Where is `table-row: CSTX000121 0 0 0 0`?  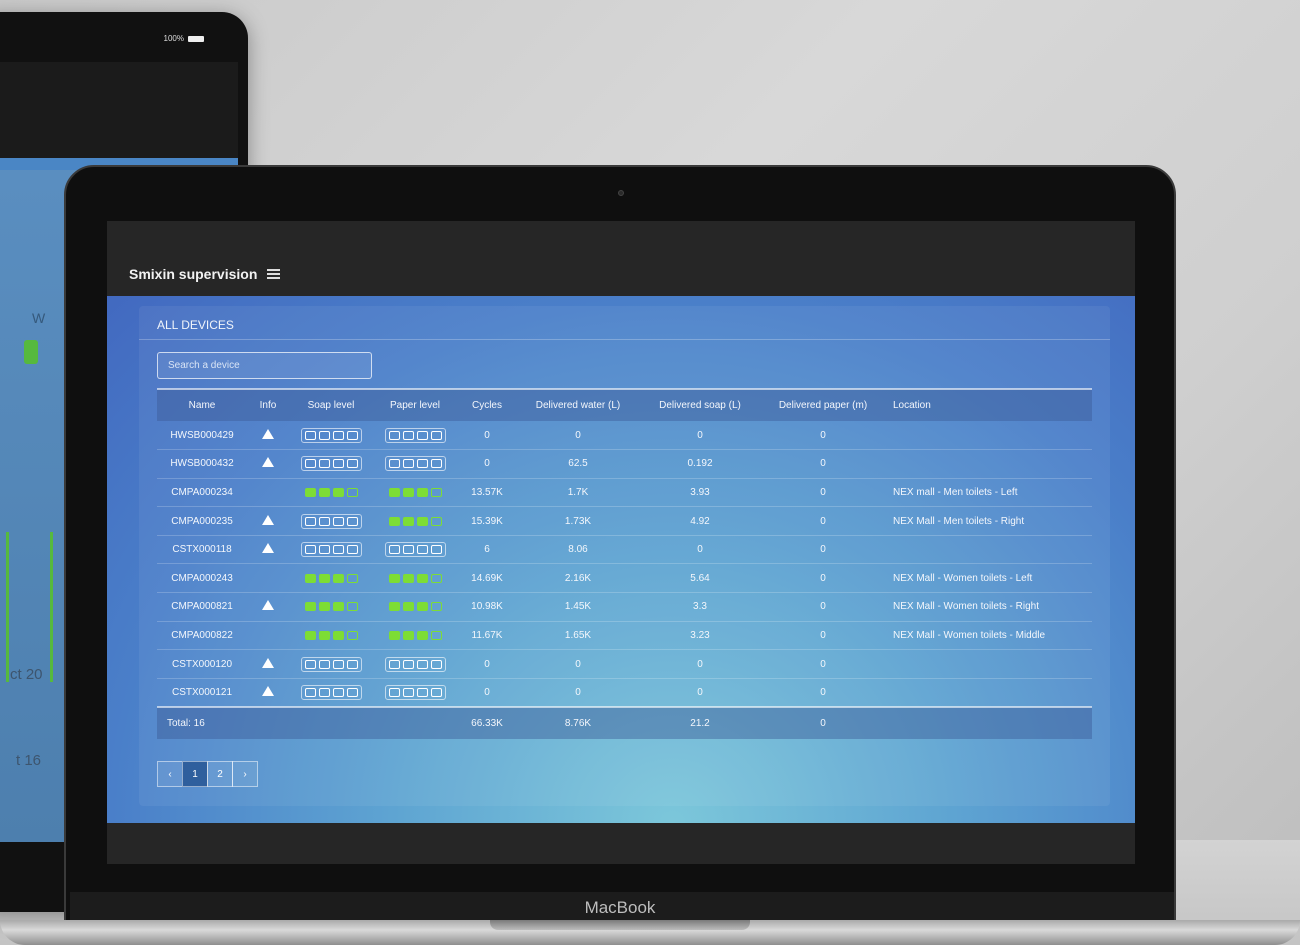
table-row: CSTX000121 0 0 0 0 is located at coordinates (624, 693).